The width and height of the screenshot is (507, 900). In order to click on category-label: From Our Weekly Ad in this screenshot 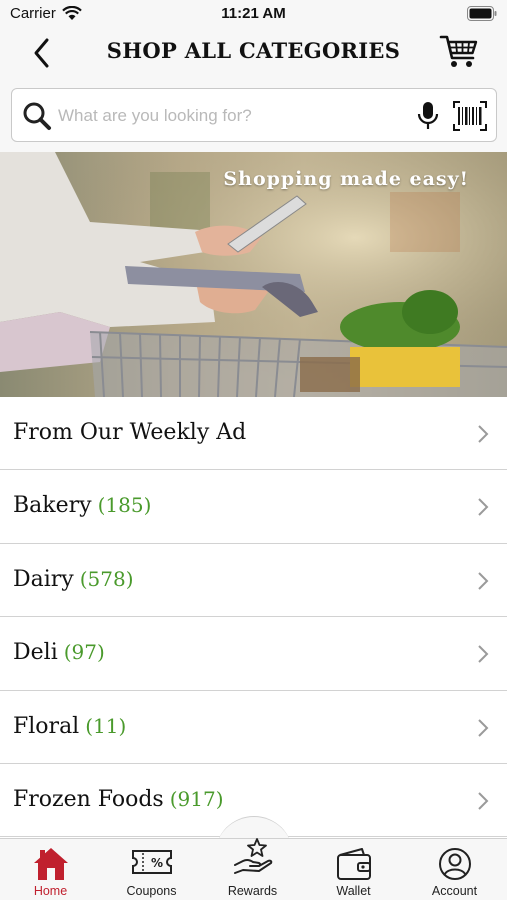, I will do `click(129, 432)`.